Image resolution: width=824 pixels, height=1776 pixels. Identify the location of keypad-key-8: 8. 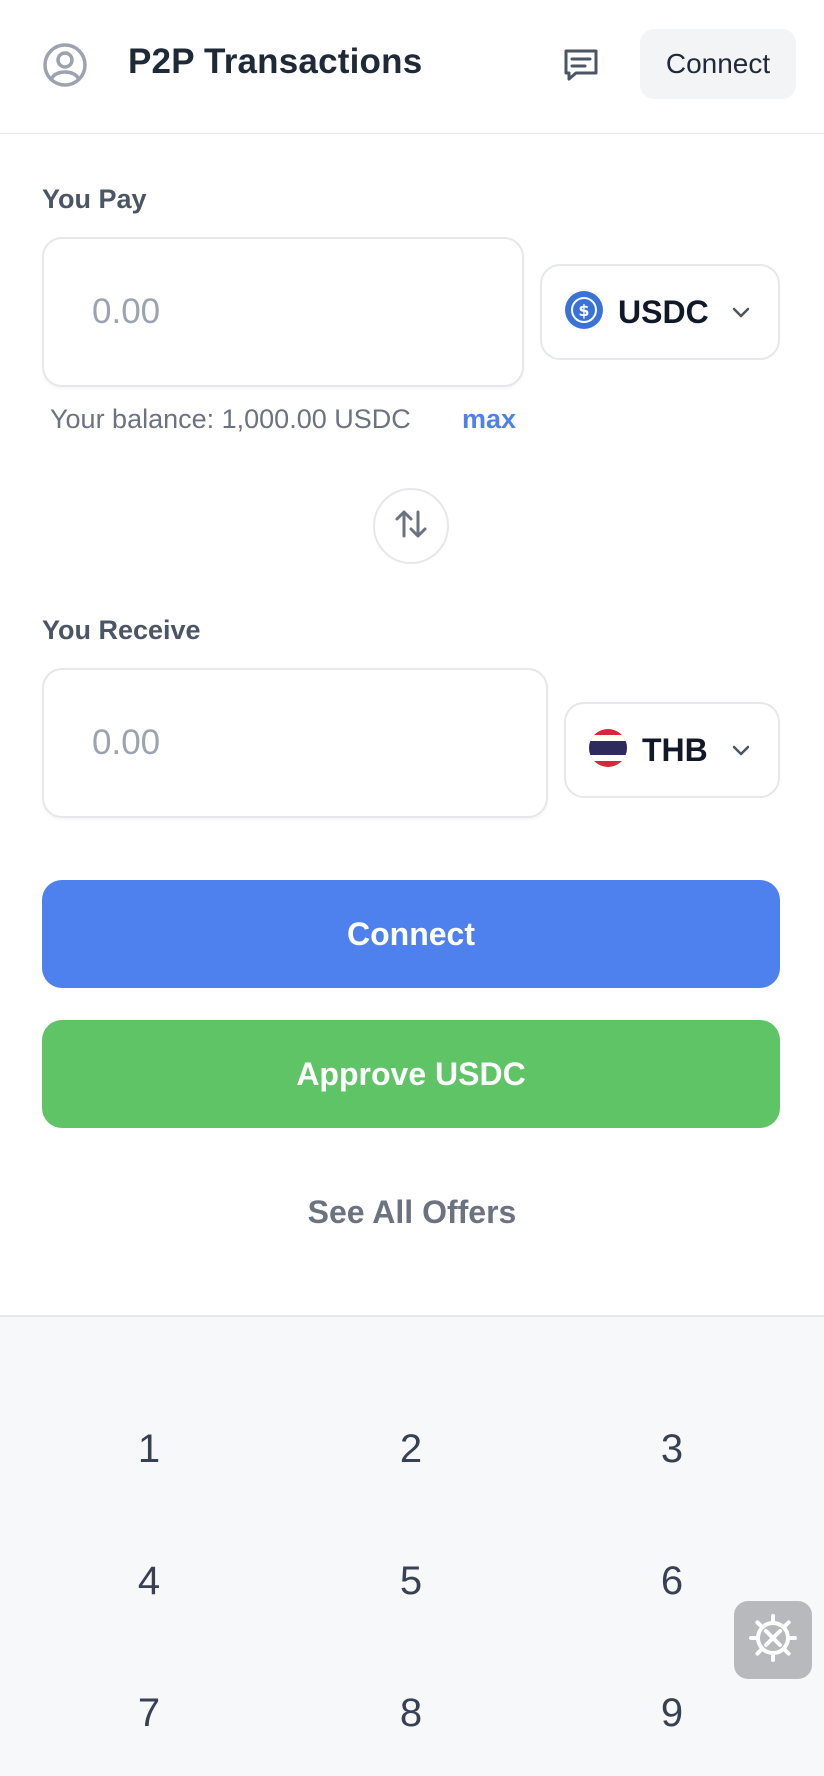
(411, 1713).